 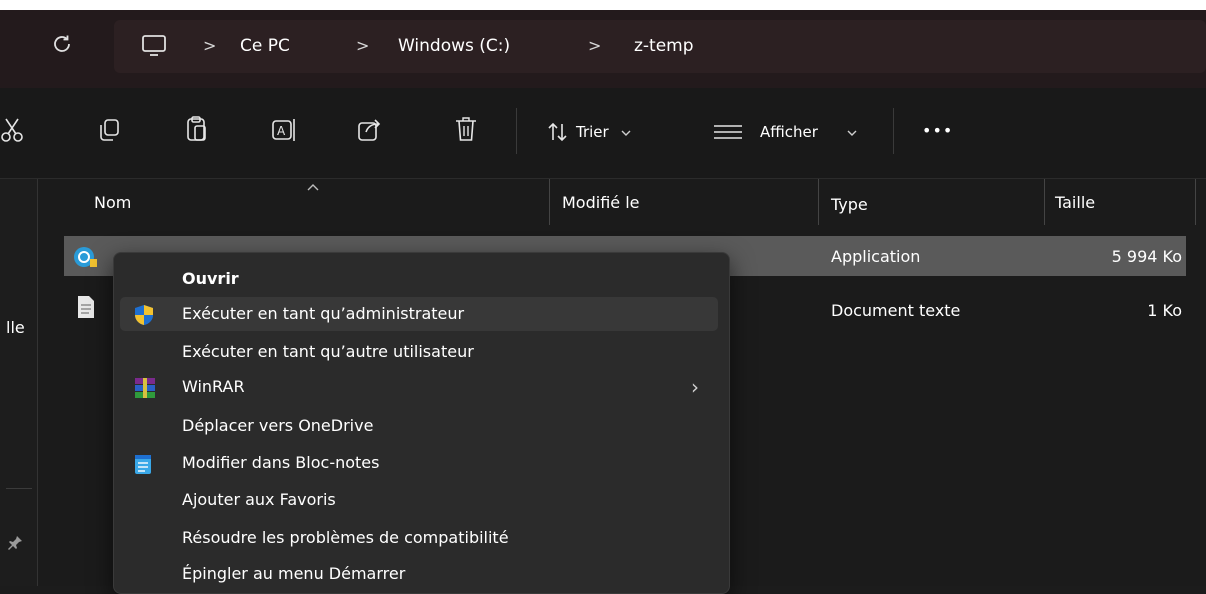 What do you see at coordinates (144, 463) in the screenshot?
I see `notepad-icon` at bounding box center [144, 463].